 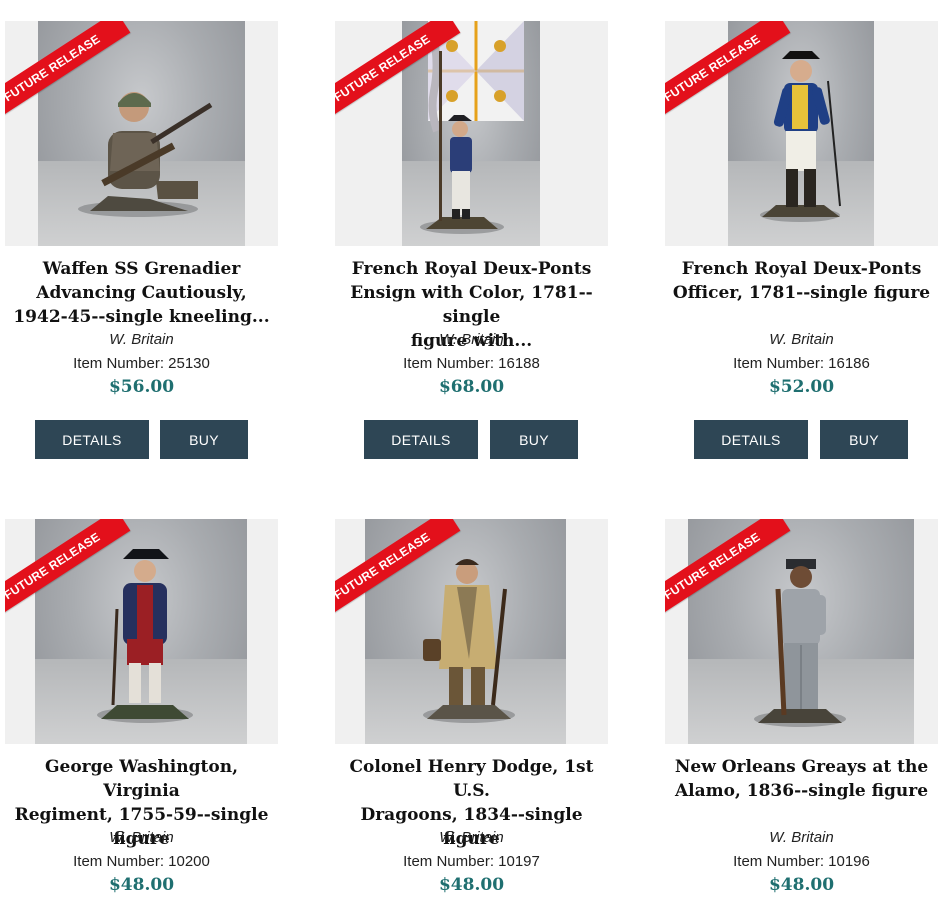 What do you see at coordinates (801, 767) in the screenshot?
I see `product-title-line: New Orleans Greays at the` at bounding box center [801, 767].